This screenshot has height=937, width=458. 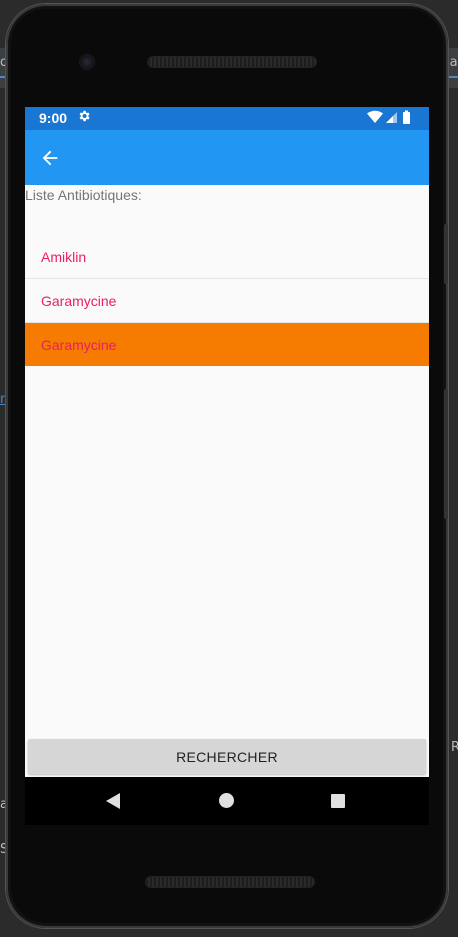 What do you see at coordinates (446, 454) in the screenshot?
I see `power-button` at bounding box center [446, 454].